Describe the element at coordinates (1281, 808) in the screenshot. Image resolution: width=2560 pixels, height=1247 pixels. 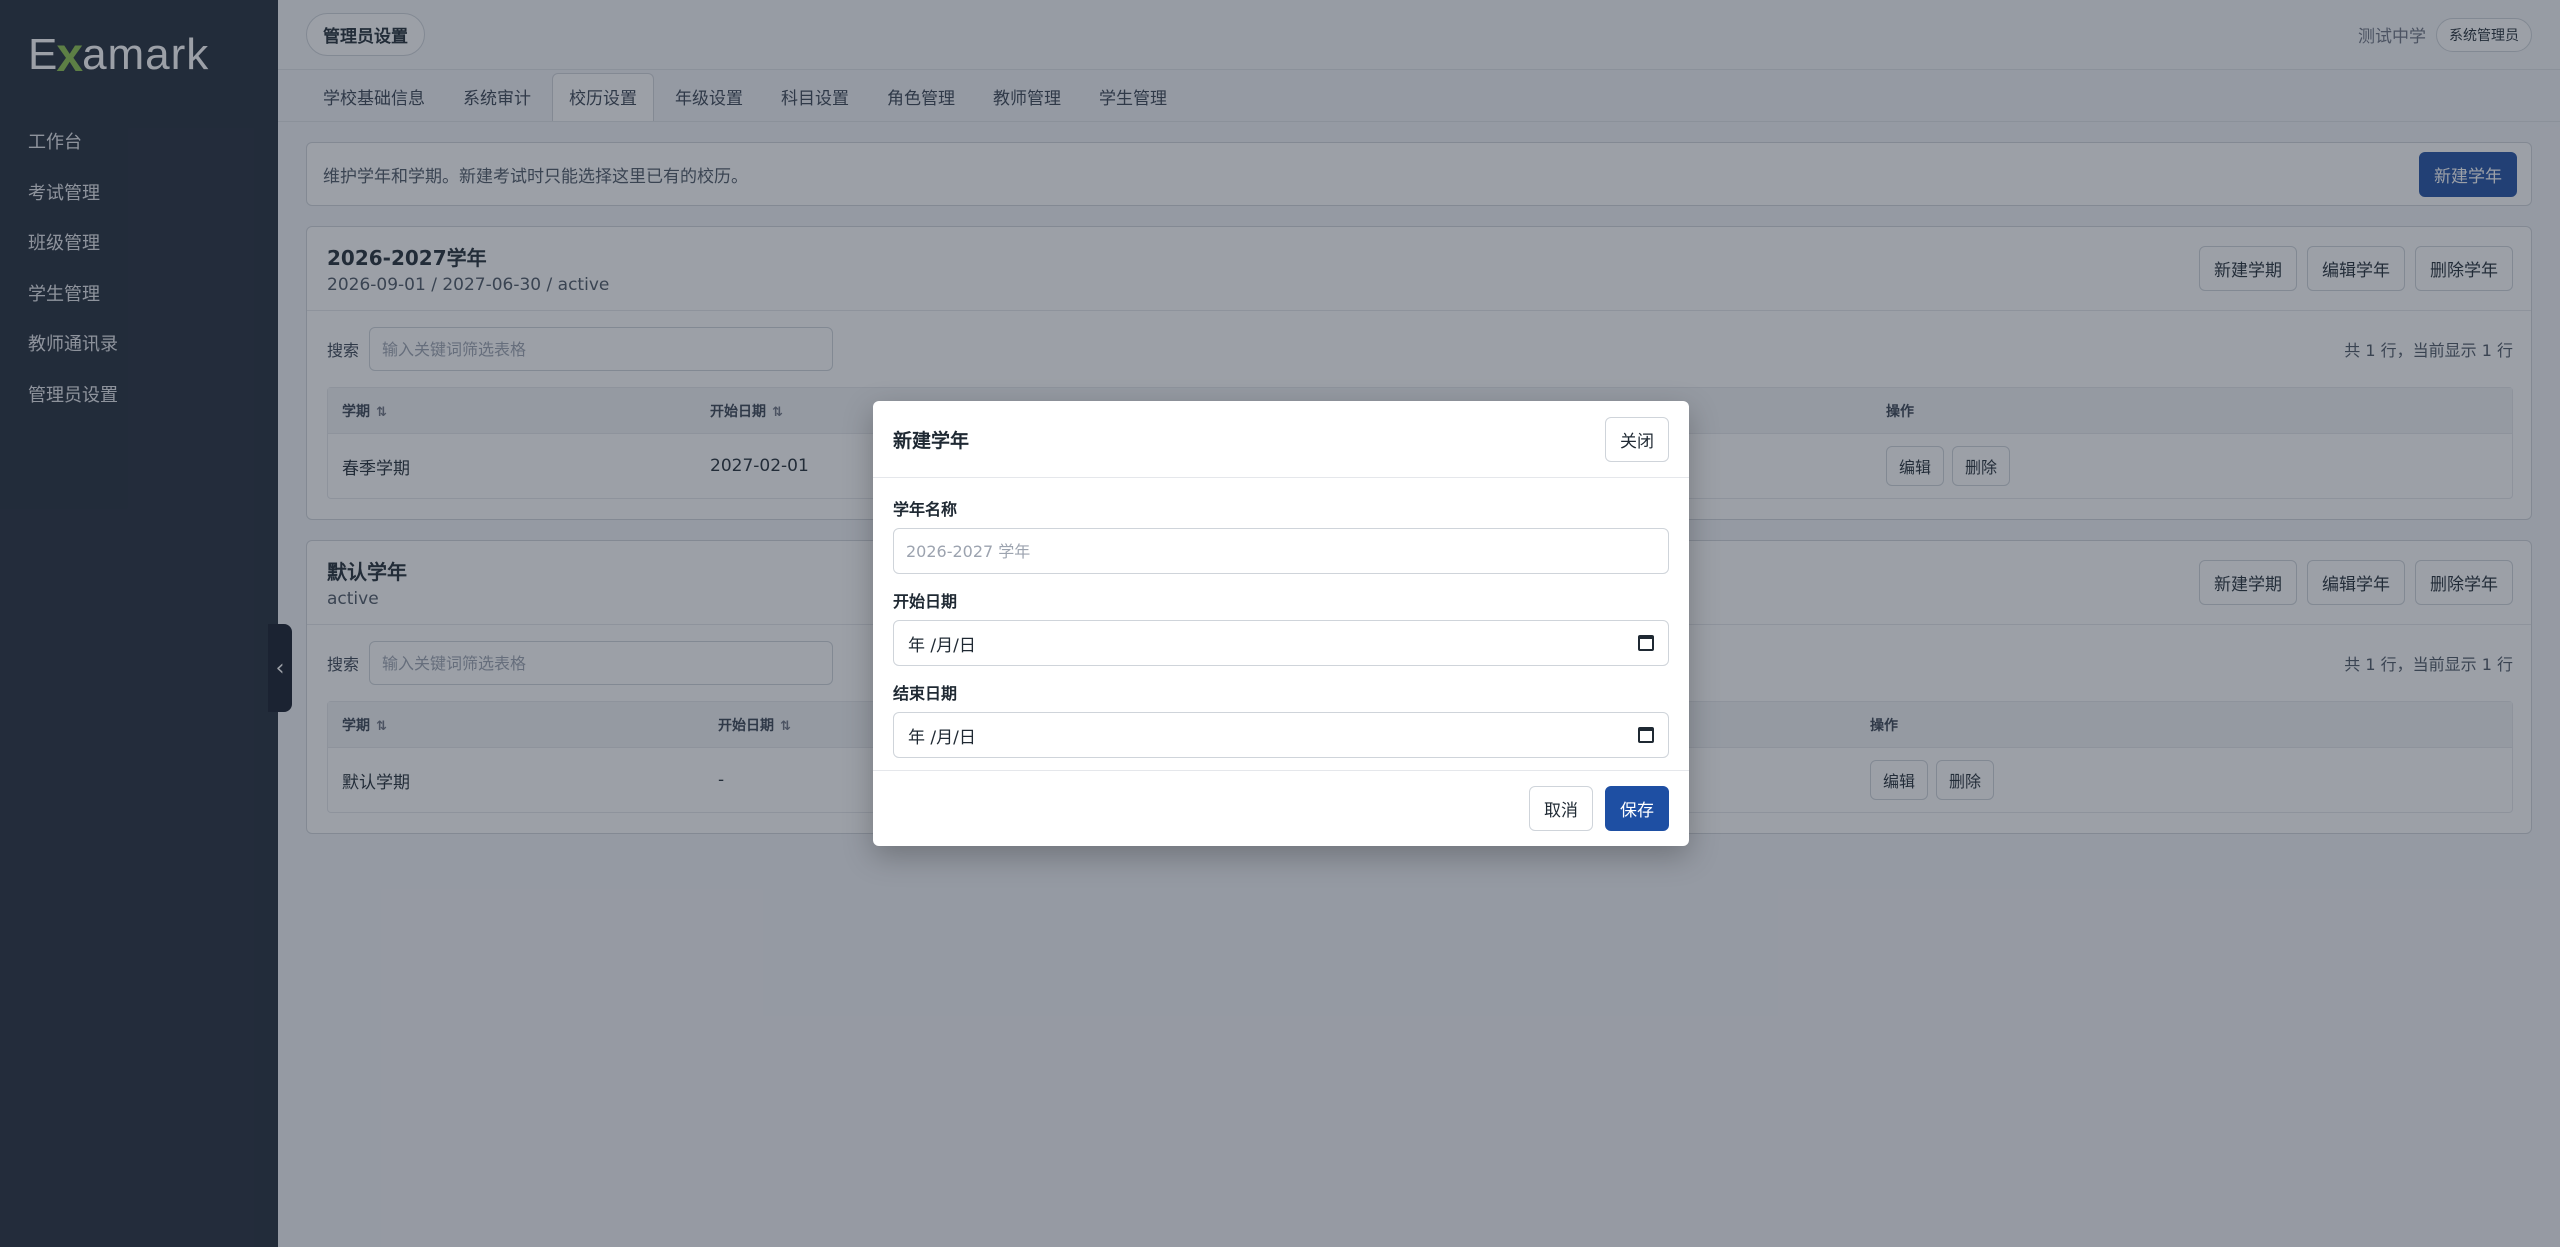
I see `dialog-footer: 取消 保存` at that location.